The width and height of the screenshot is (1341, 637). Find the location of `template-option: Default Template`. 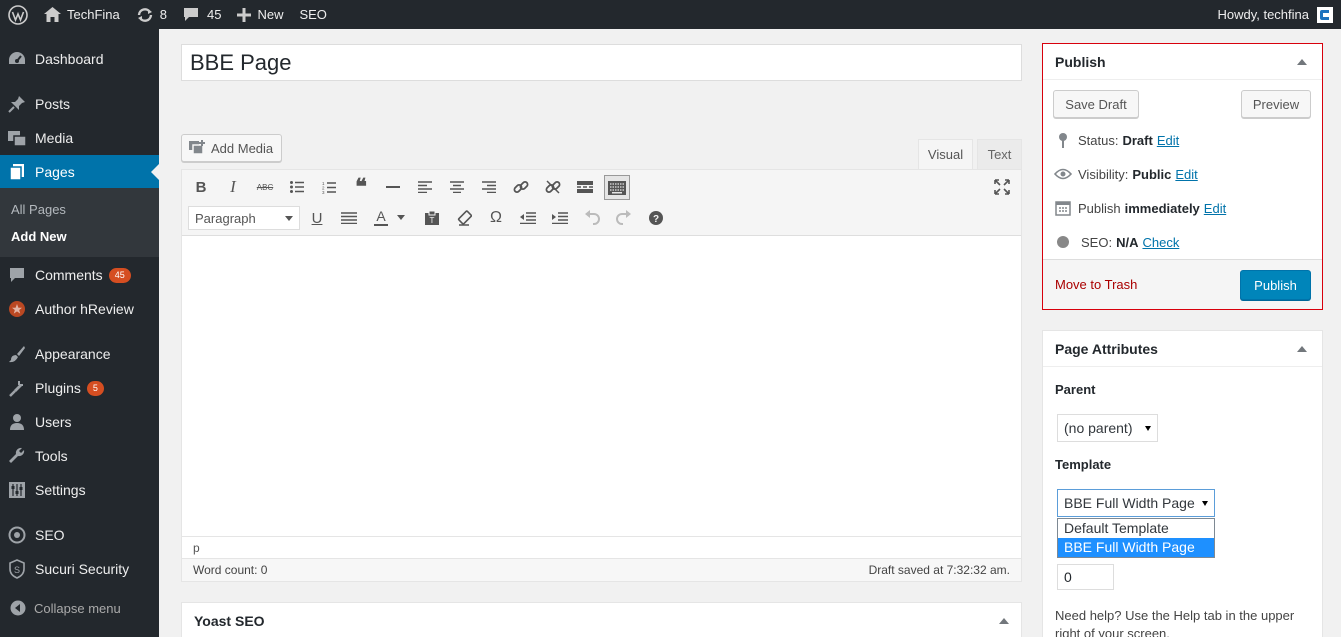

template-option: Default Template is located at coordinates (1136, 528).